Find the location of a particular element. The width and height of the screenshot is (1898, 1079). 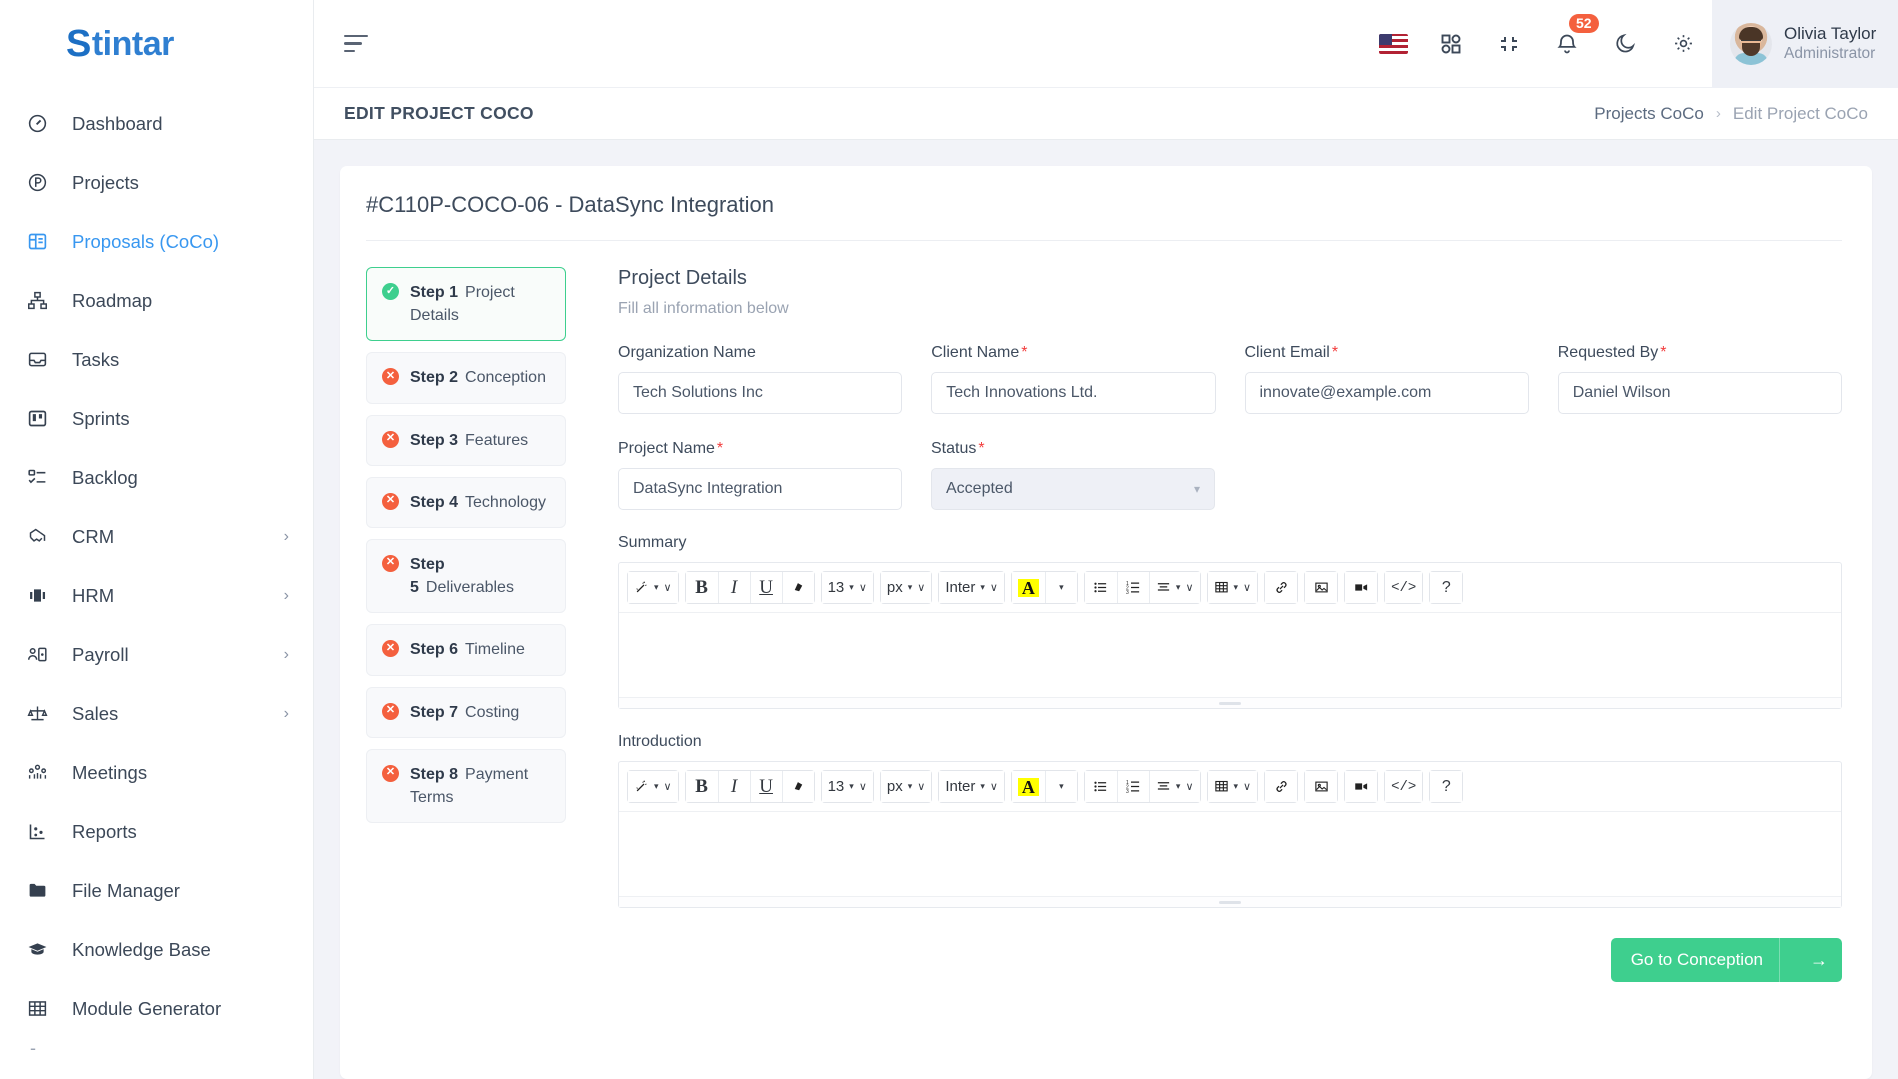

grid-table-icon is located at coordinates (40, 1009).